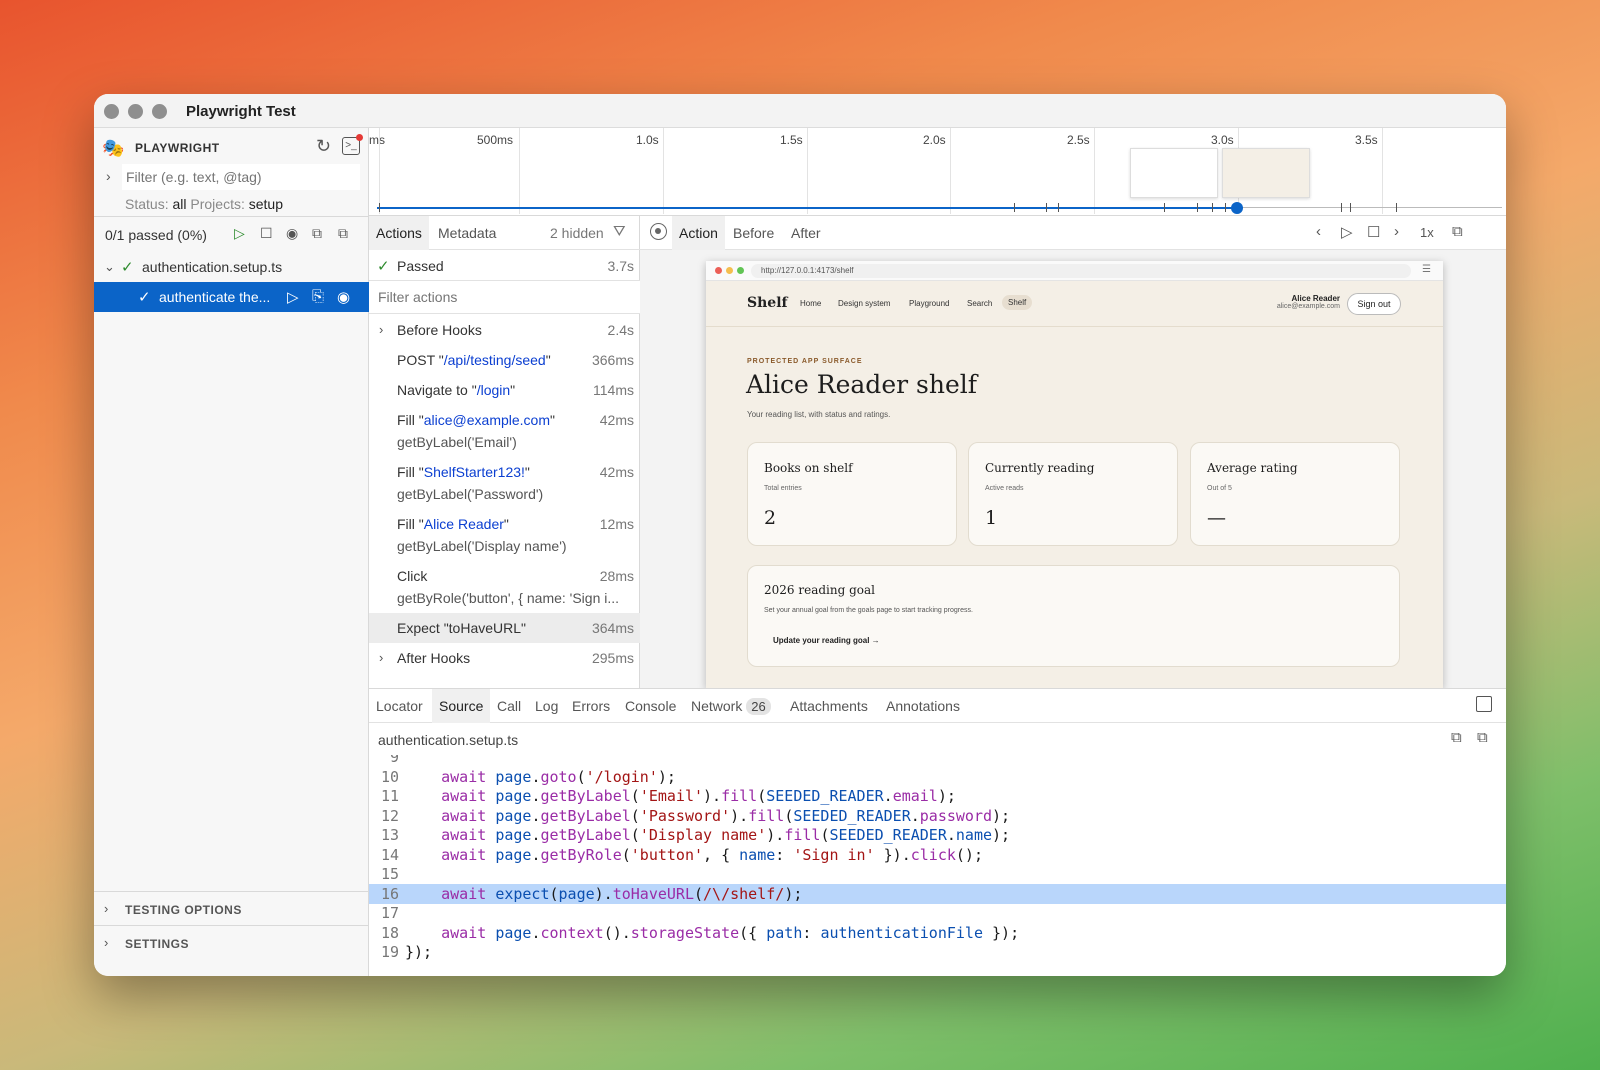 This screenshot has height=1070, width=1600. What do you see at coordinates (1482, 737) in the screenshot?
I see `open-in-editor-icon: ⧉` at bounding box center [1482, 737].